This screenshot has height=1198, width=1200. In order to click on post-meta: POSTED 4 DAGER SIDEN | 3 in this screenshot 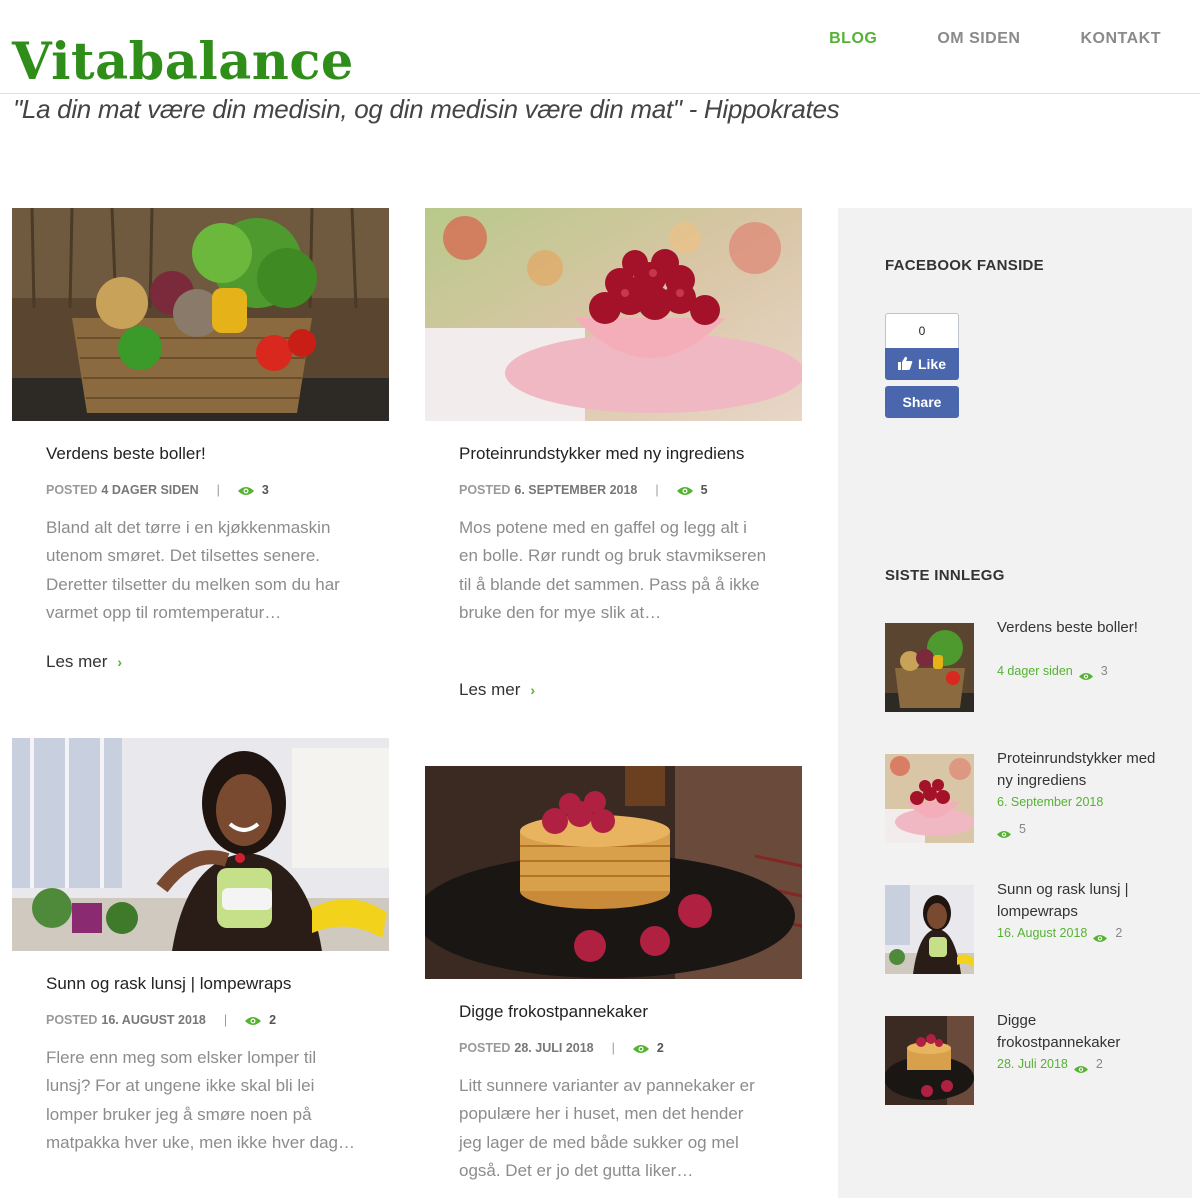, I will do `click(157, 490)`.